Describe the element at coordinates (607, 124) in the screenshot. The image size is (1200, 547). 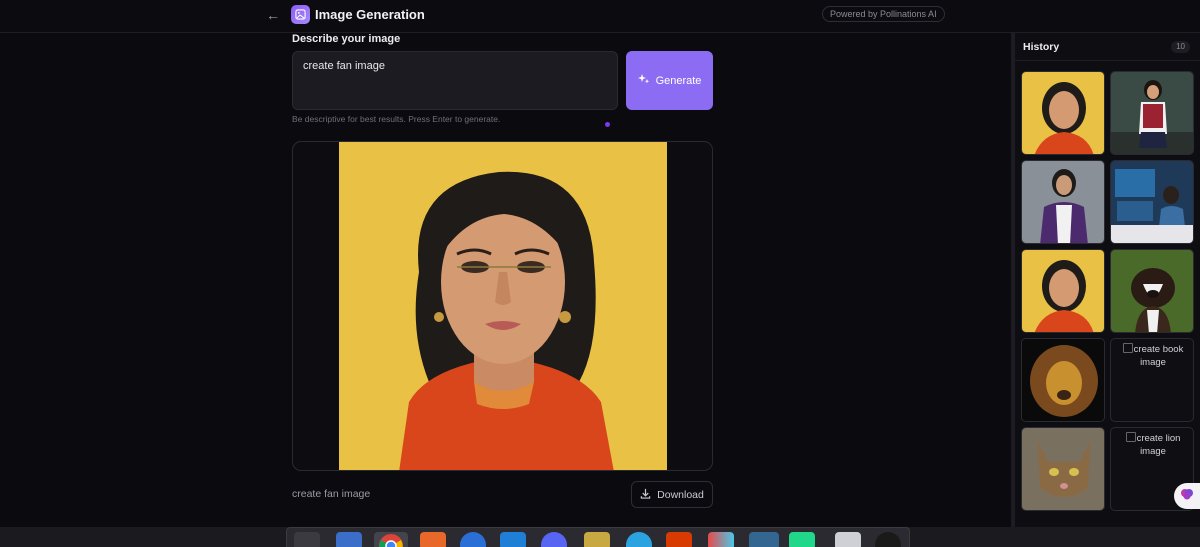
I see `loading-dot` at that location.